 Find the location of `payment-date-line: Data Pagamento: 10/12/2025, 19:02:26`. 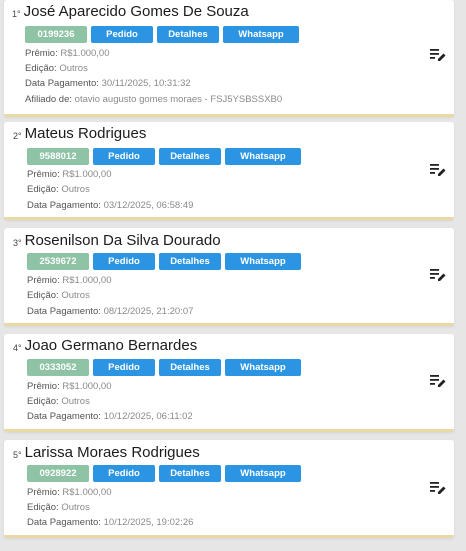

payment-date-line: Data Pagamento: 10/12/2025, 19:02:26 is located at coordinates (110, 522).